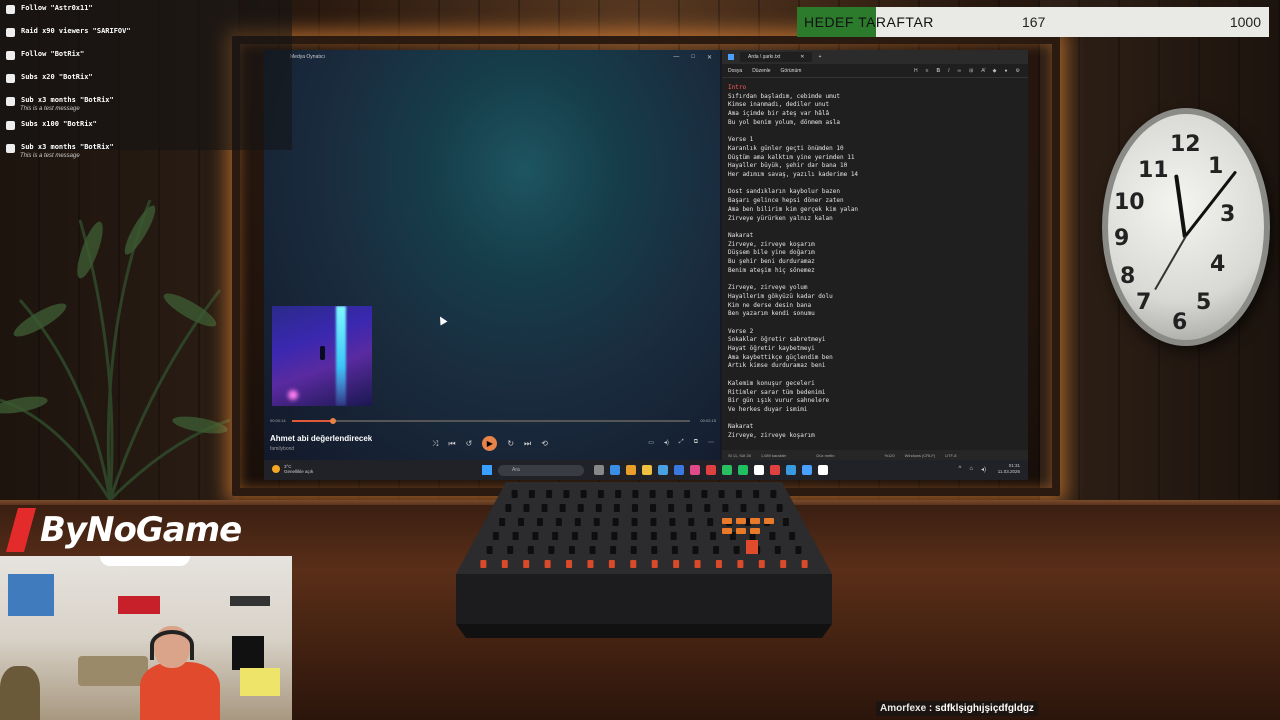 This screenshot has width=1280, height=720. What do you see at coordinates (1009, 469) in the screenshot?
I see `taskbar-clock: 01:31 11.03.2026` at bounding box center [1009, 469].